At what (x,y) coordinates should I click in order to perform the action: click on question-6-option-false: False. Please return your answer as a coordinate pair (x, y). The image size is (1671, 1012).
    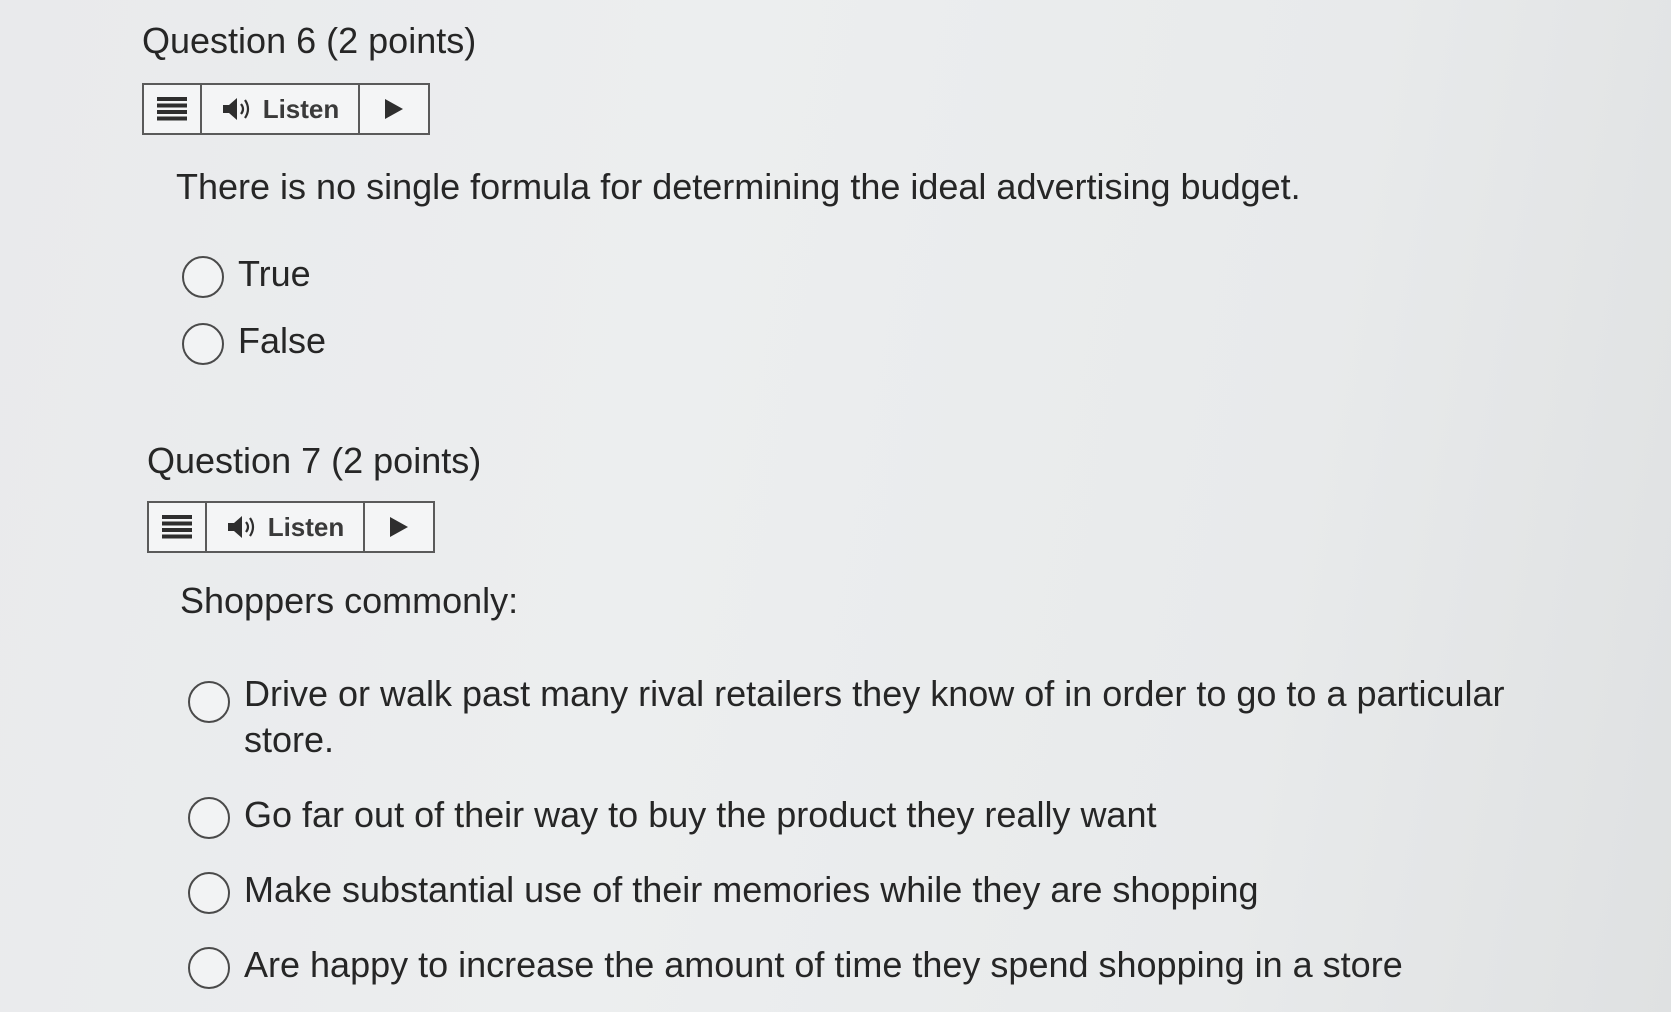
    Looking at the image, I should click on (254, 342).